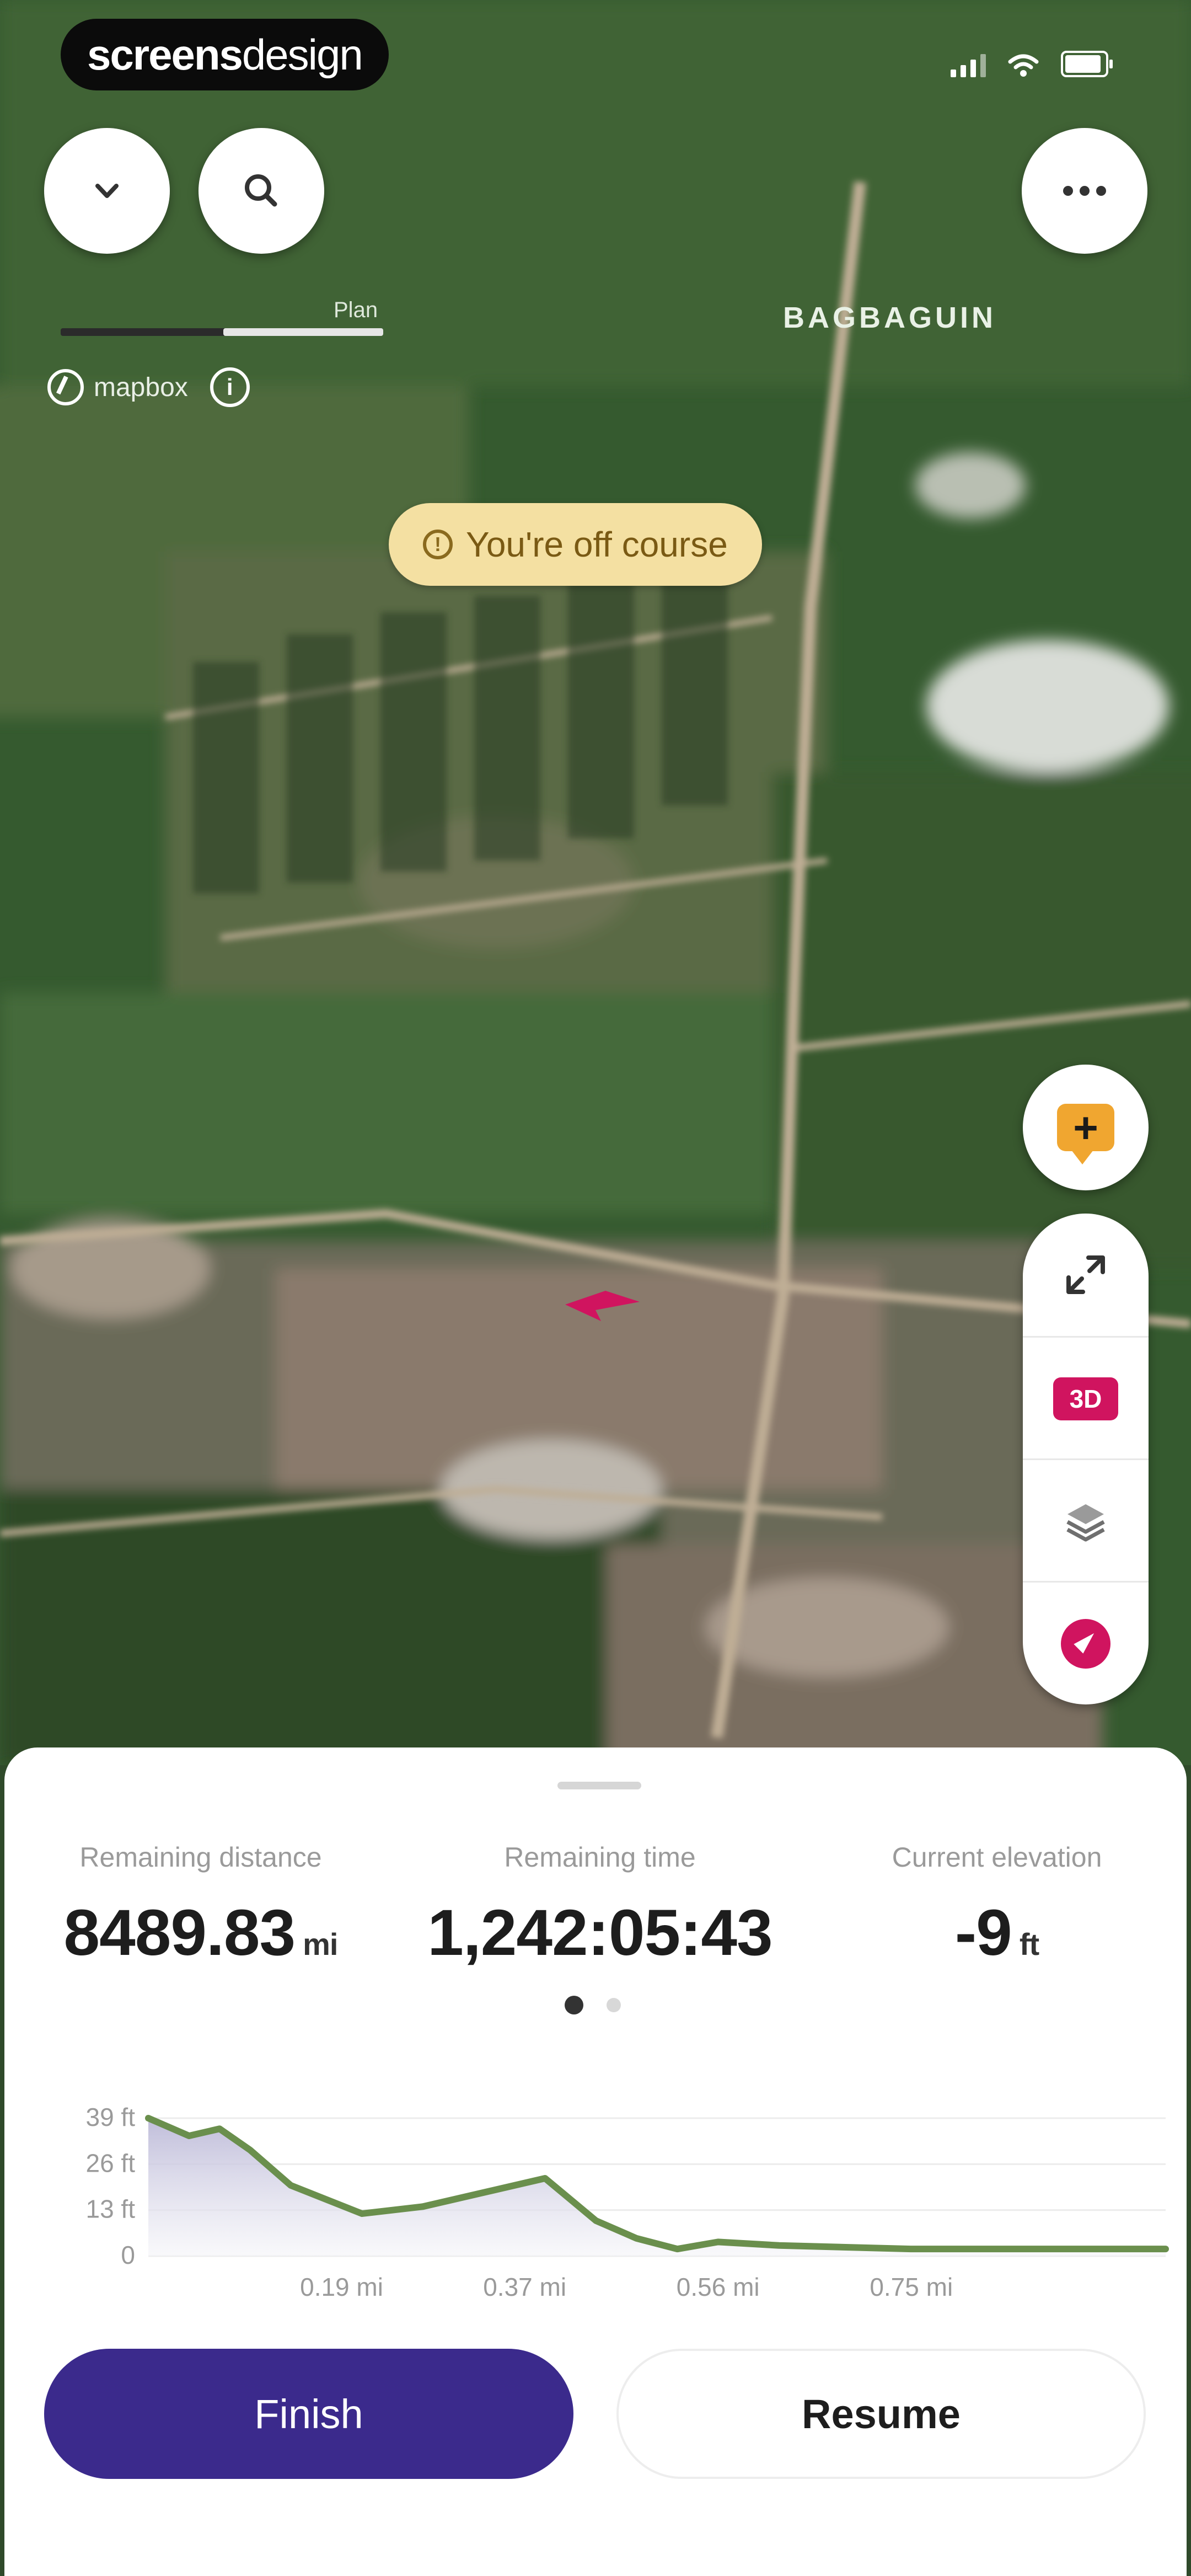  I want to click on collapse-button, so click(107, 191).